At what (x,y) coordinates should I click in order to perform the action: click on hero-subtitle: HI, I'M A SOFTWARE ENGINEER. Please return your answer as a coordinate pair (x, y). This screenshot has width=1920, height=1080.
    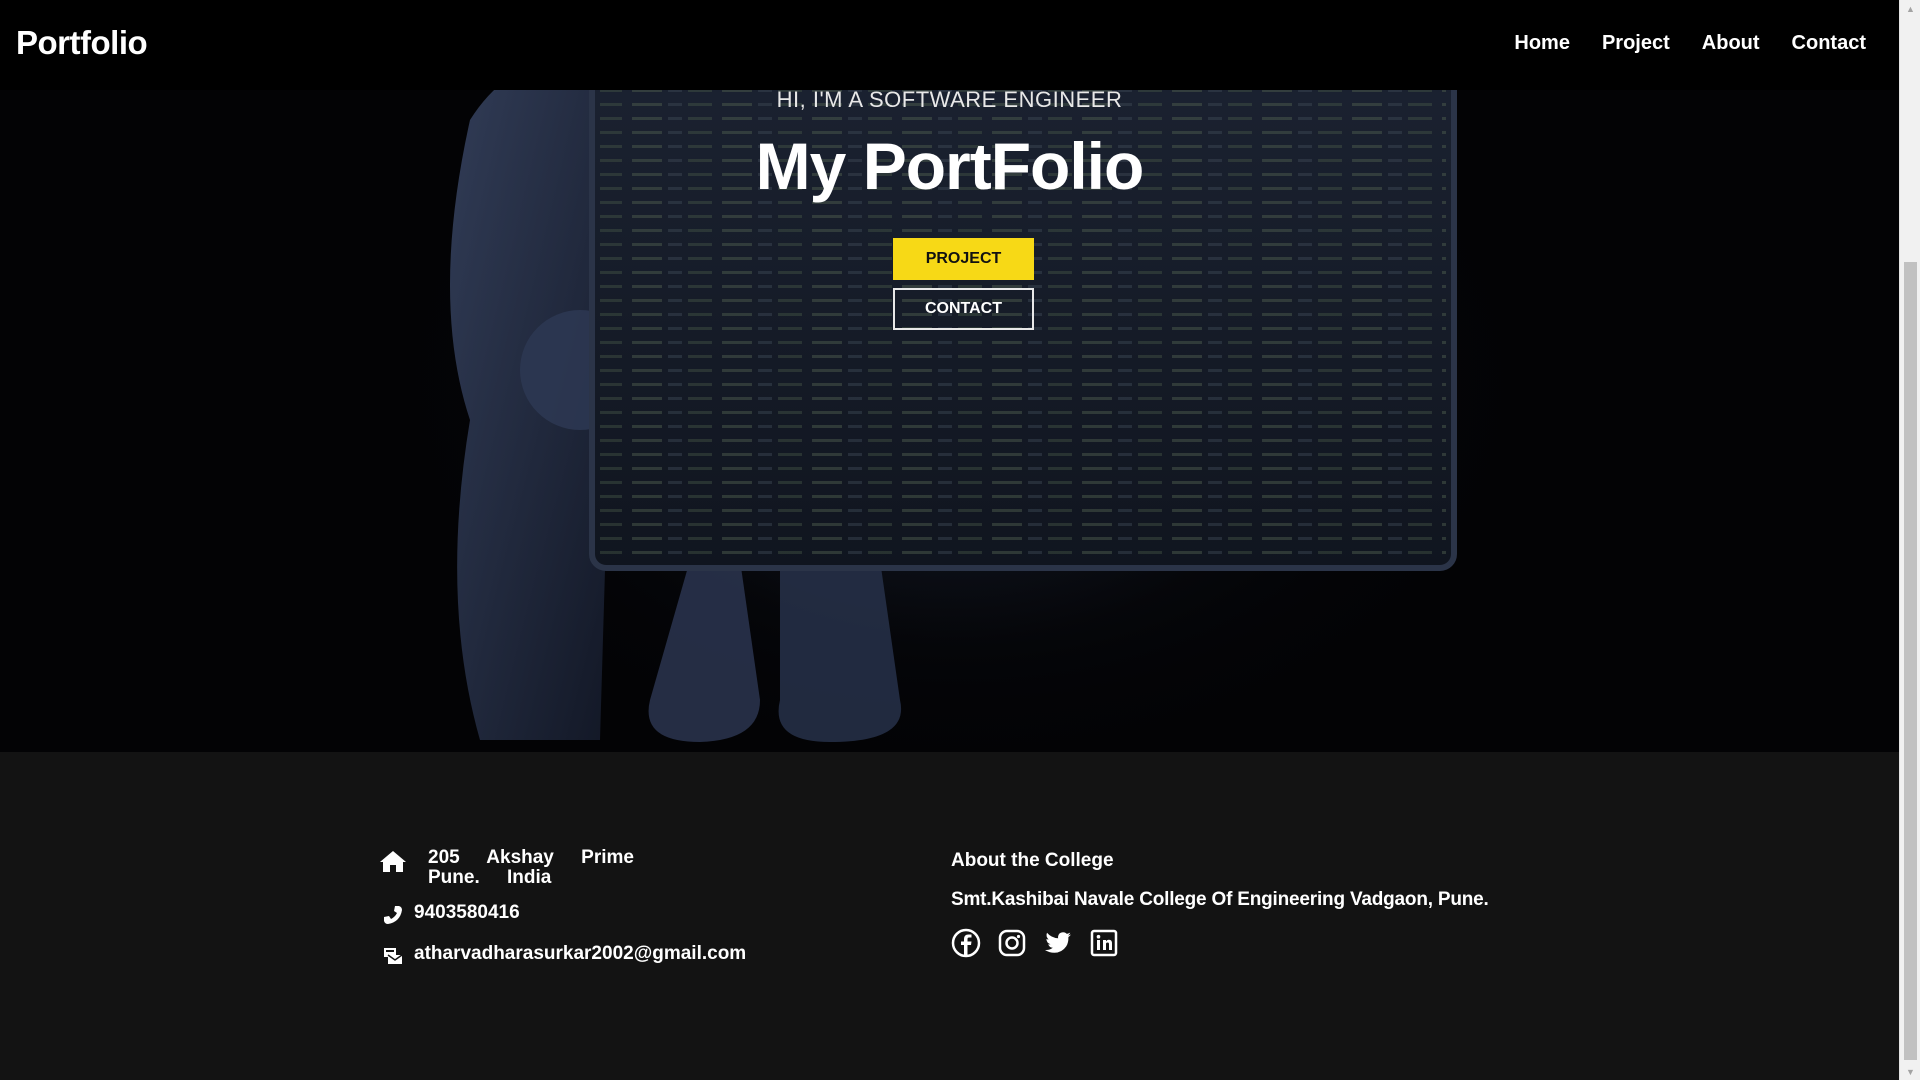
    Looking at the image, I should click on (949, 99).